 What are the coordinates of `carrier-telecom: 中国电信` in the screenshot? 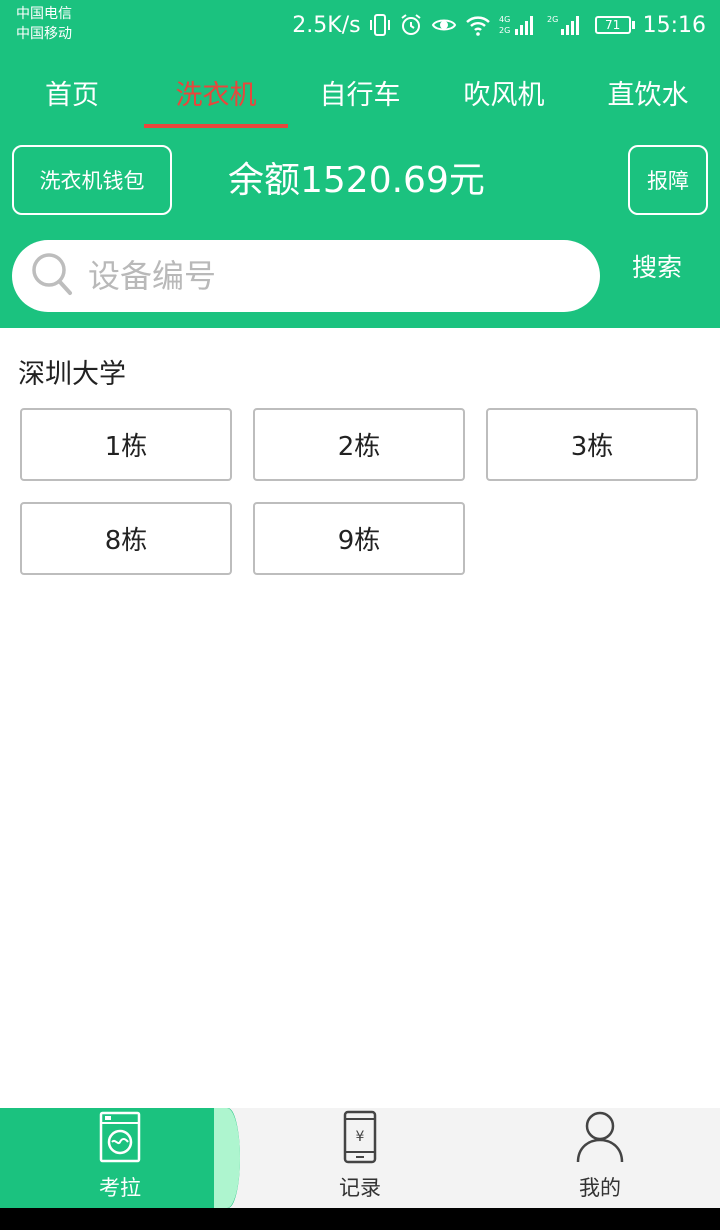 It's located at (44, 14).